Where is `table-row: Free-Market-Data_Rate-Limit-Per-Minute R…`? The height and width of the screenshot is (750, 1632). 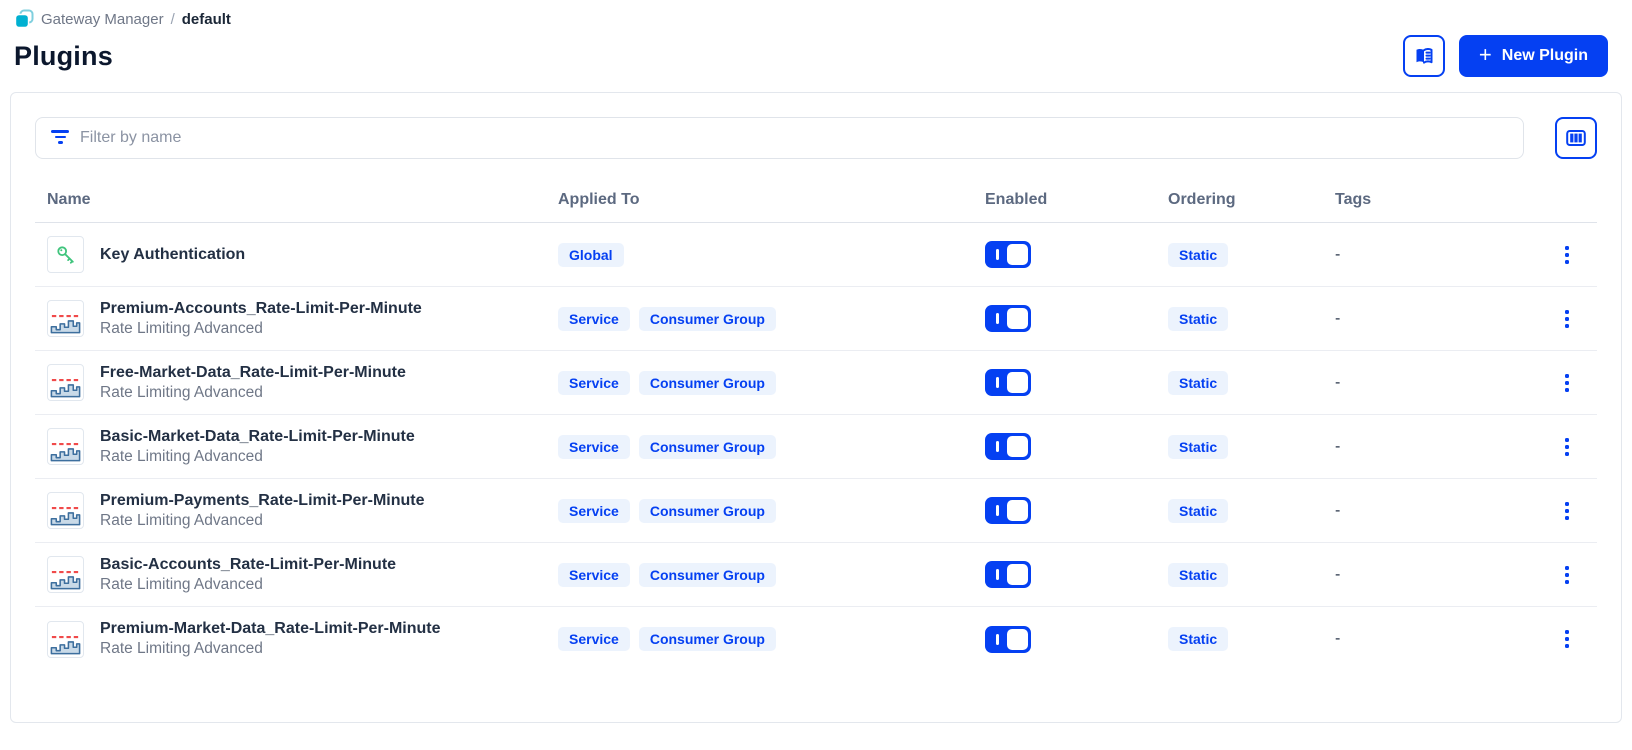
table-row: Free-Market-Data_Rate-Limit-Per-Minute R… is located at coordinates (816, 383).